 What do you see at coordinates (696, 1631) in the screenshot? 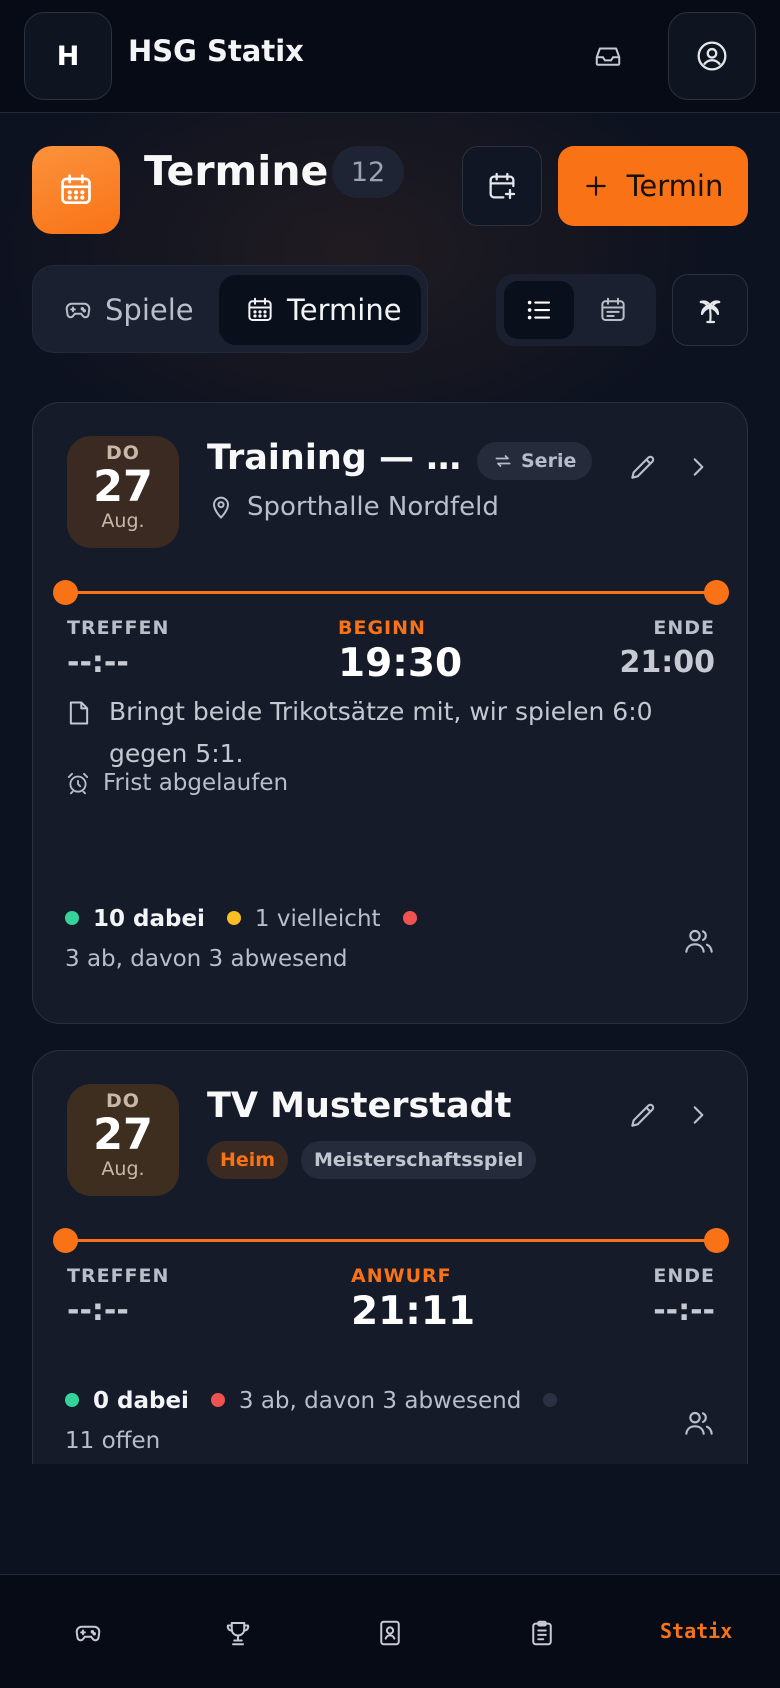
I see `statix-brand-logo: Statix` at bounding box center [696, 1631].